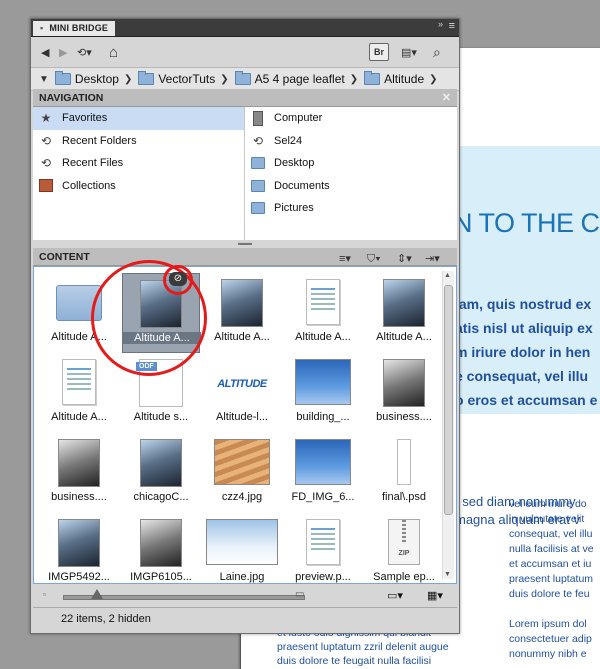 This screenshot has width=600, height=669. What do you see at coordinates (245, 244) in the screenshot?
I see `pane-splitter: ▬▬` at bounding box center [245, 244].